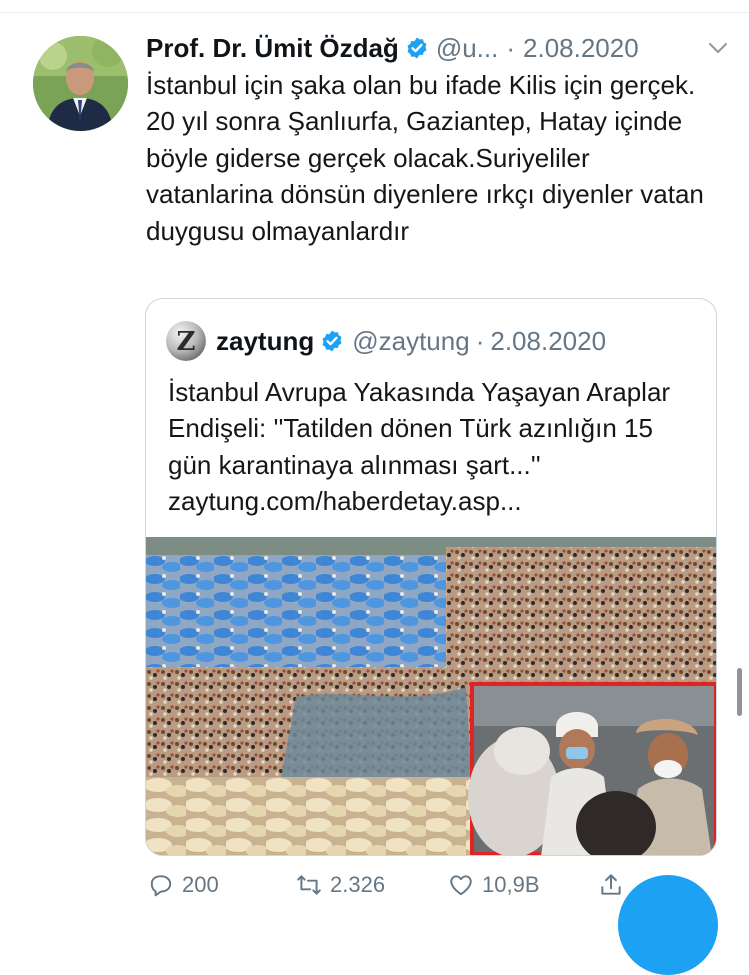 This screenshot has height=975, width=749. I want to click on quoted-author-avatar: Z, so click(186, 341).